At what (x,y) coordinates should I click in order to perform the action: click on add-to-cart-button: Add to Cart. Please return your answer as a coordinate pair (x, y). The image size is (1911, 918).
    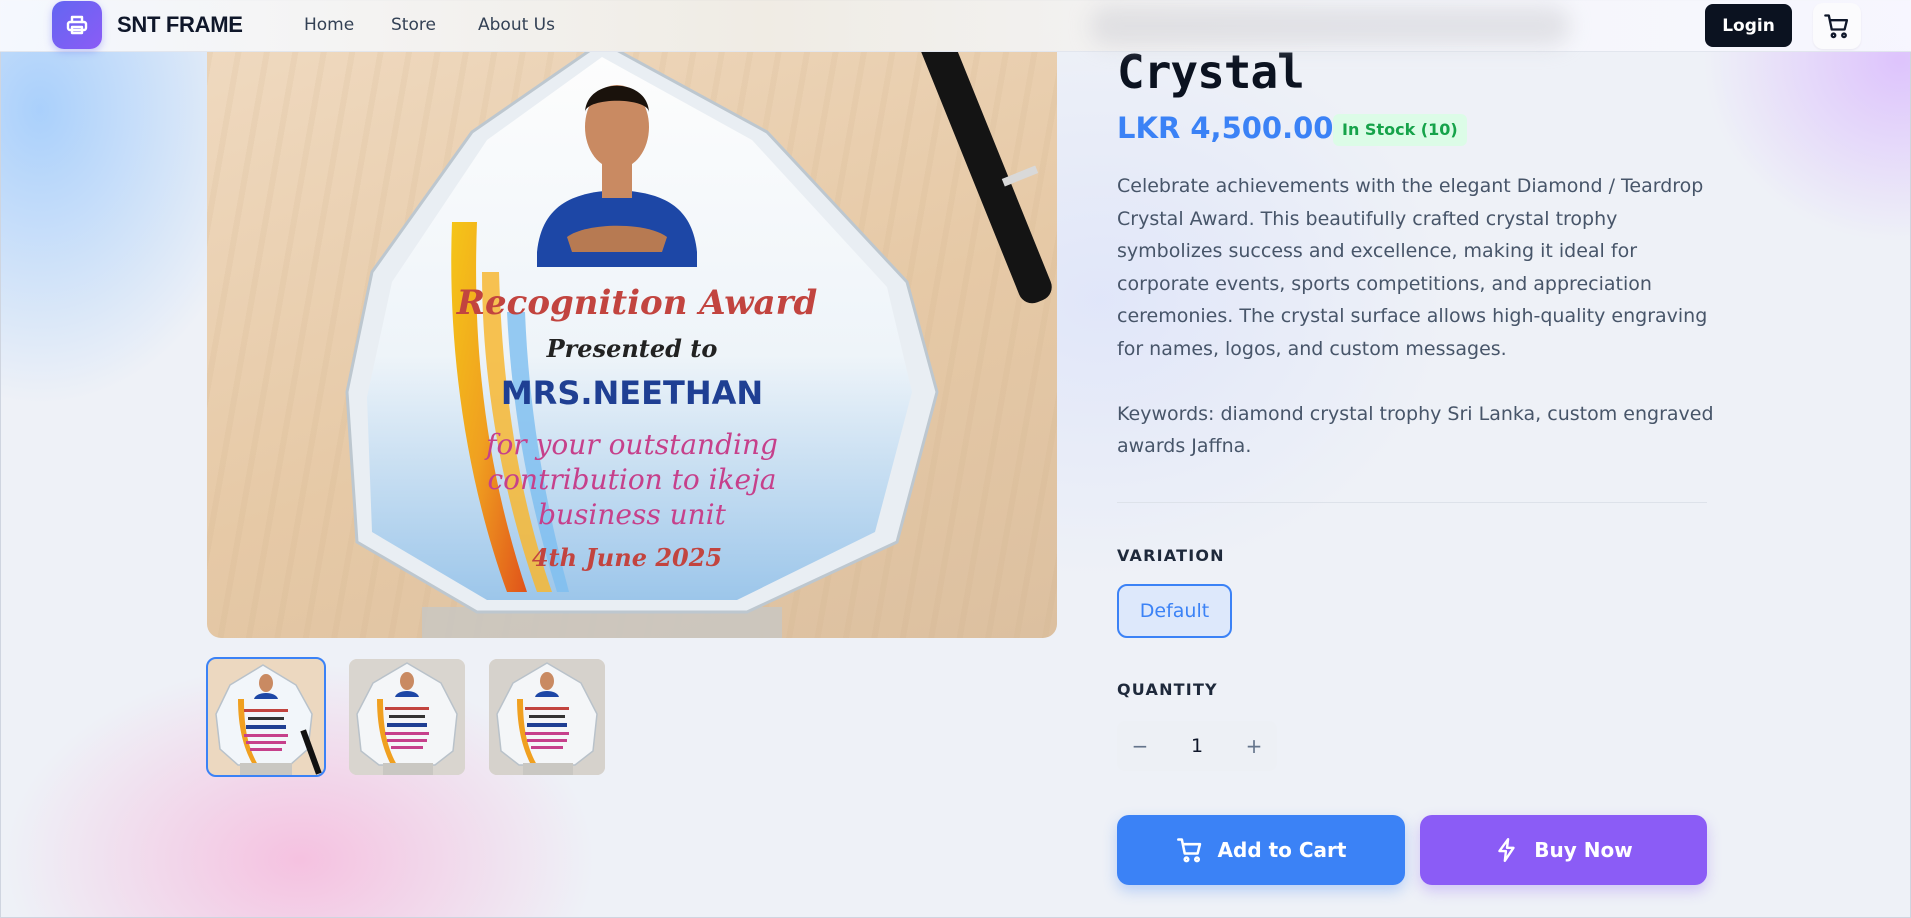
    Looking at the image, I should click on (1261, 850).